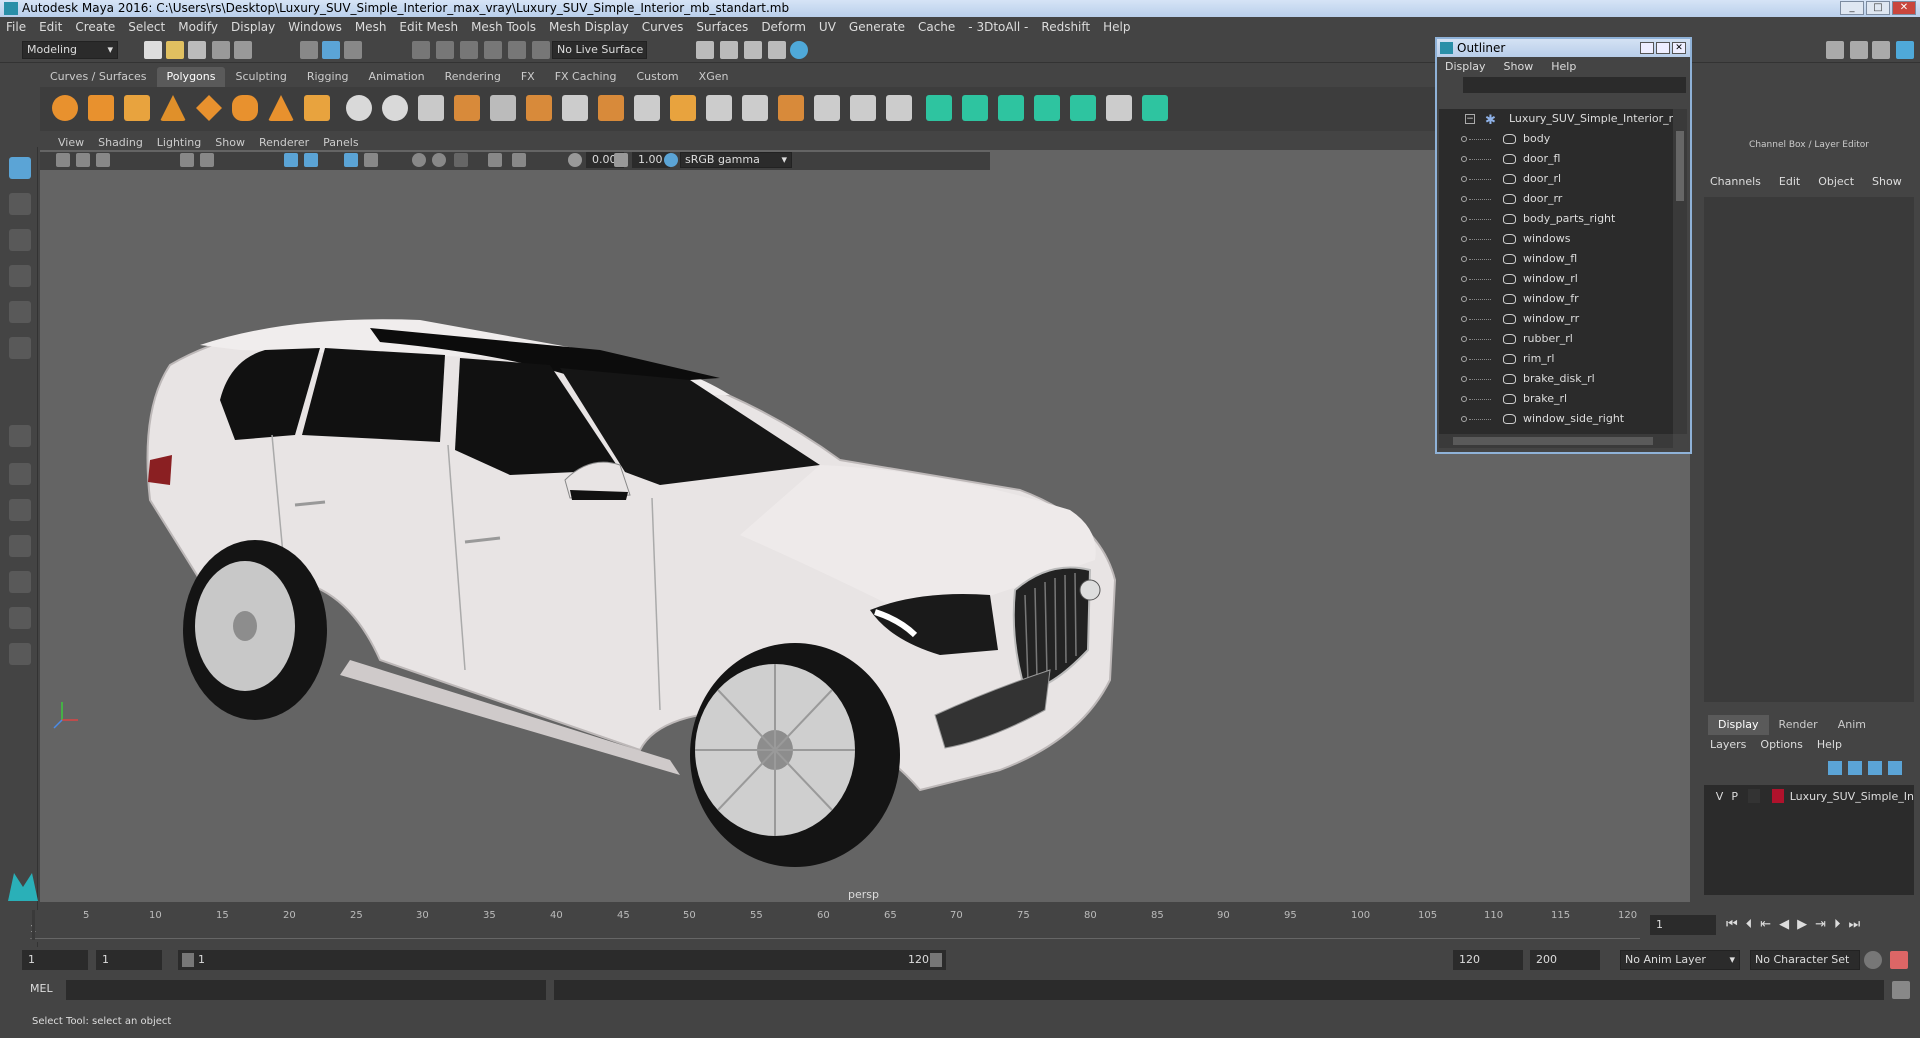 The image size is (1920, 1038). What do you see at coordinates (1837, 924) in the screenshot?
I see `step-forward-icon: ⏵` at bounding box center [1837, 924].